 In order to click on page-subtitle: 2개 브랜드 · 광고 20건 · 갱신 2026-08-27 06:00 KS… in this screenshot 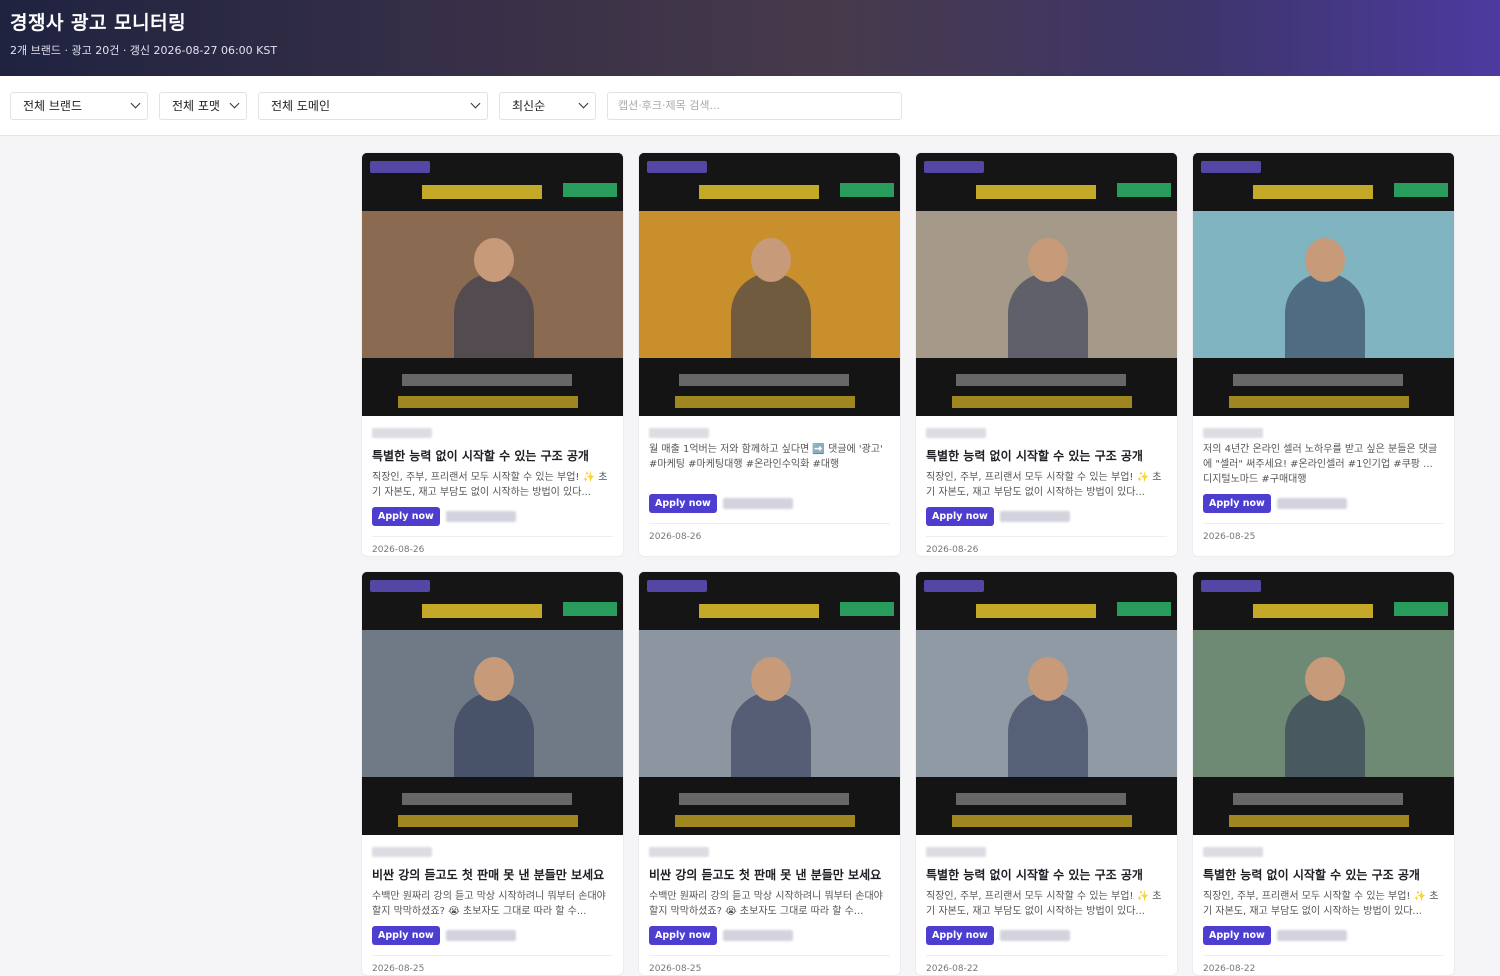, I will do `click(144, 50)`.